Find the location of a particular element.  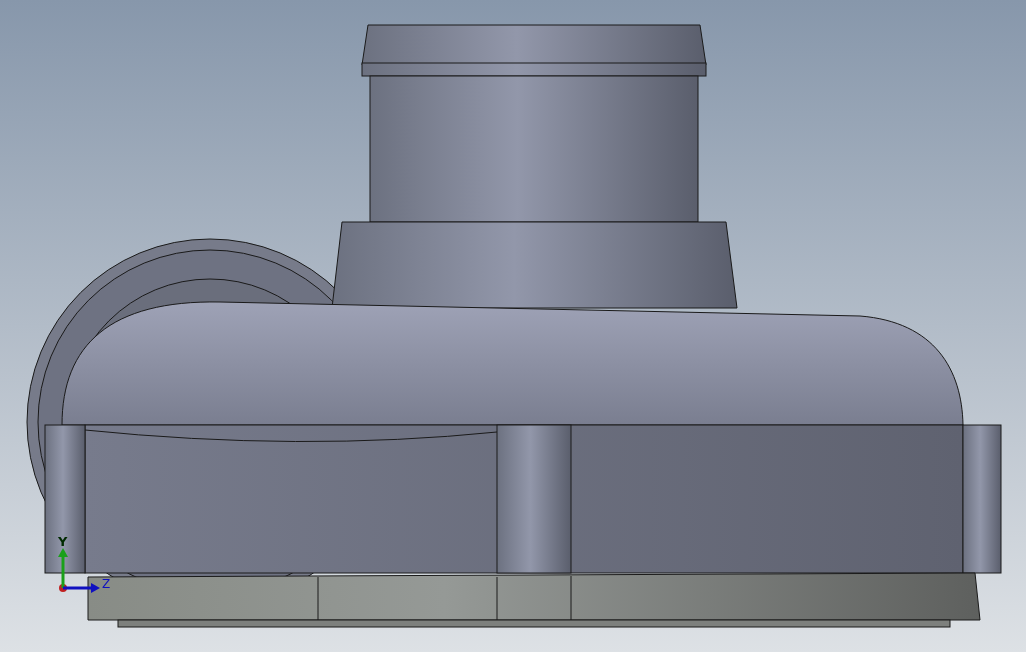

origin-icon is located at coordinates (63, 588).